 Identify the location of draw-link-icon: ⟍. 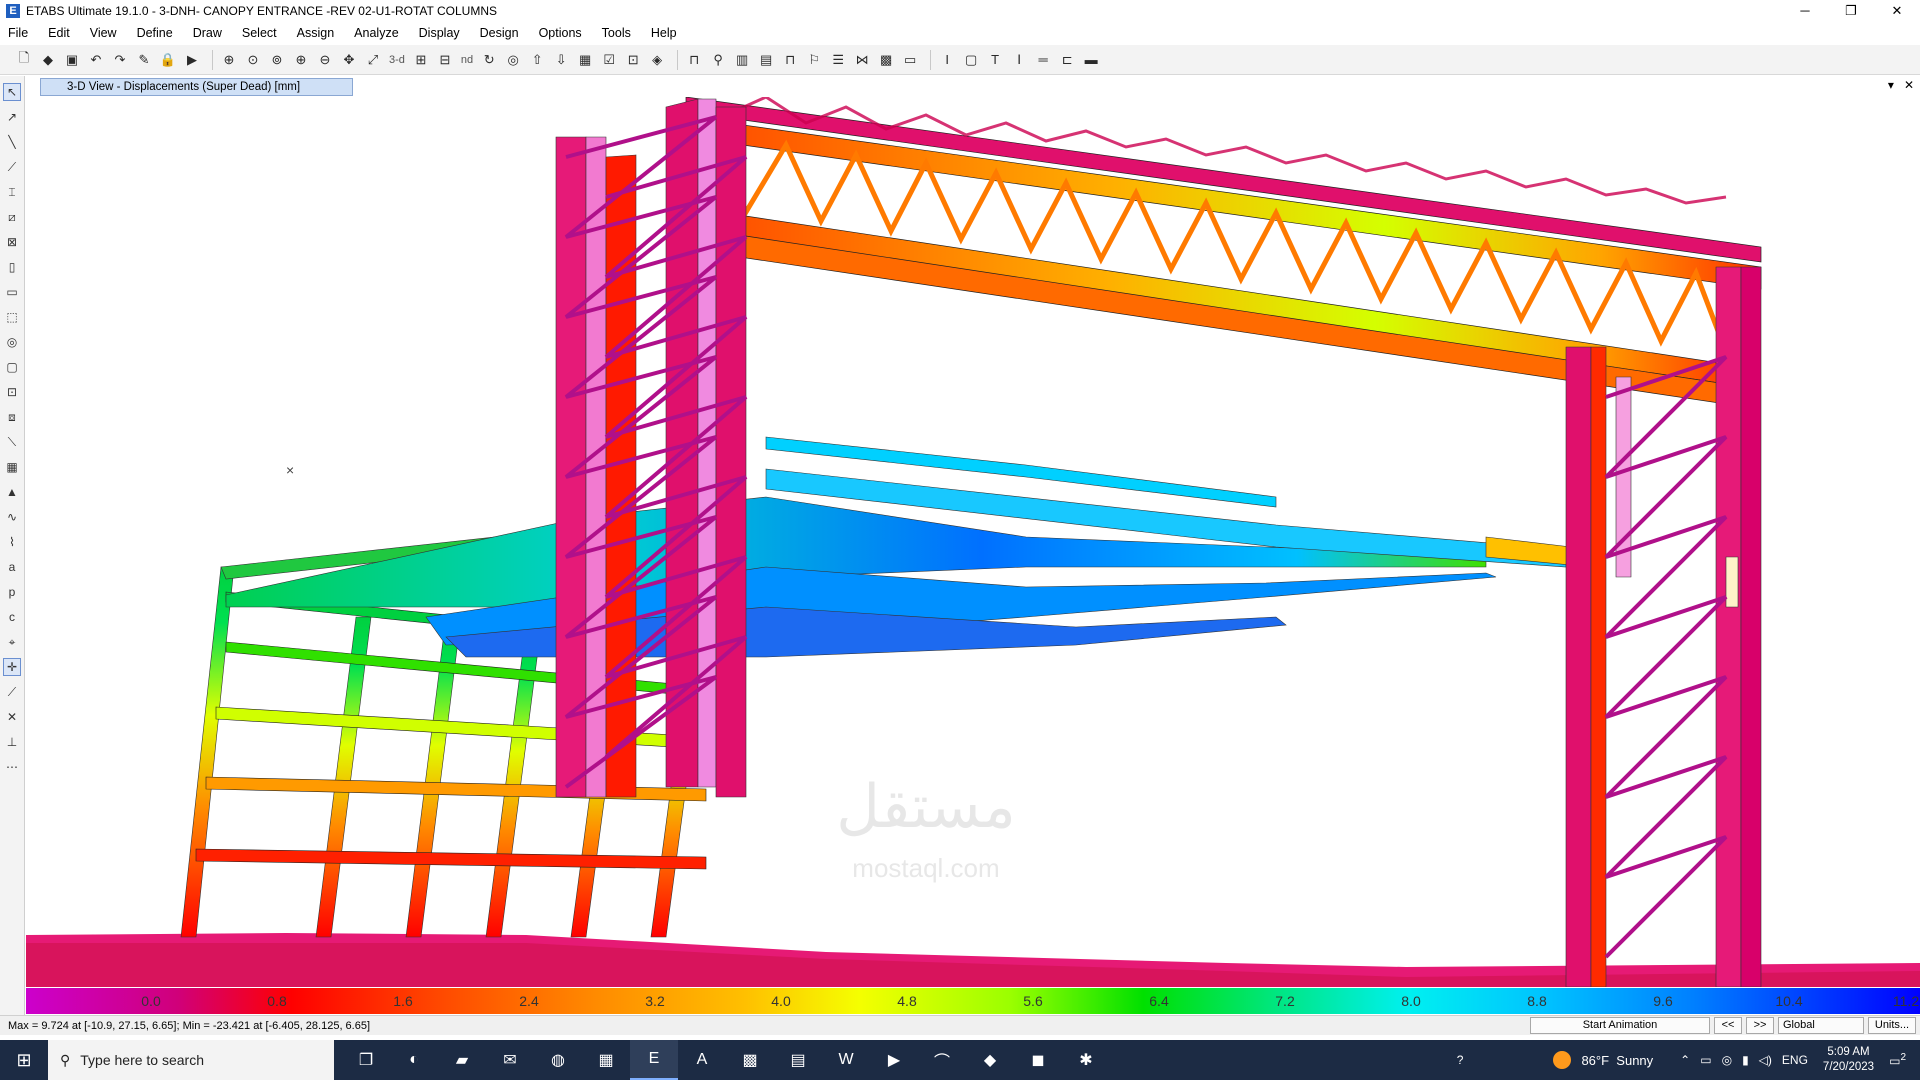
(12, 442).